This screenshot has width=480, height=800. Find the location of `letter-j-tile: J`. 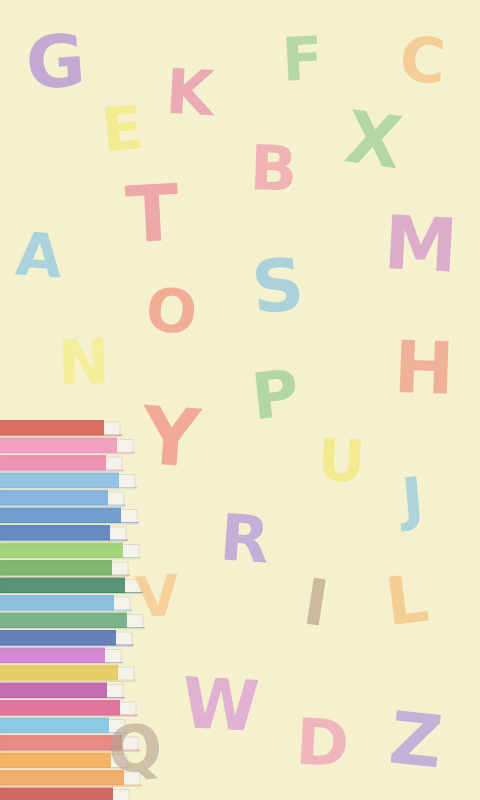

letter-j-tile: J is located at coordinates (412, 499).